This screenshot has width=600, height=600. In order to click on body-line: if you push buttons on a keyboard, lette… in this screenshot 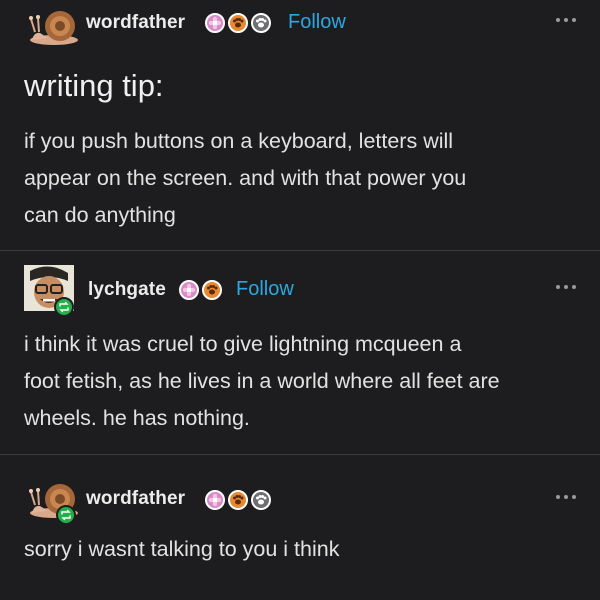, I will do `click(239, 141)`.